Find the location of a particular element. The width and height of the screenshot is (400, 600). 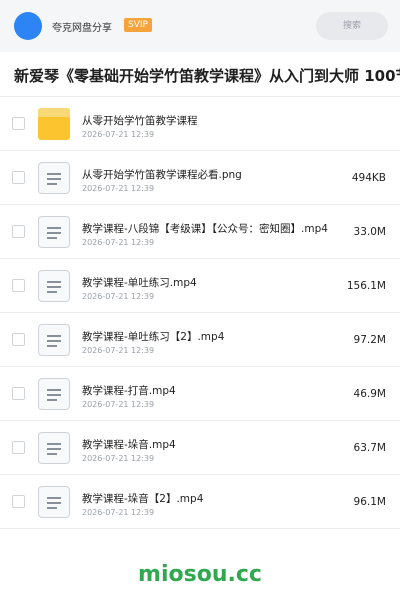

page-title: 新爱琴《零基础开始学竹笛教学课程》从入门到大师 100节 is located at coordinates (207, 76).